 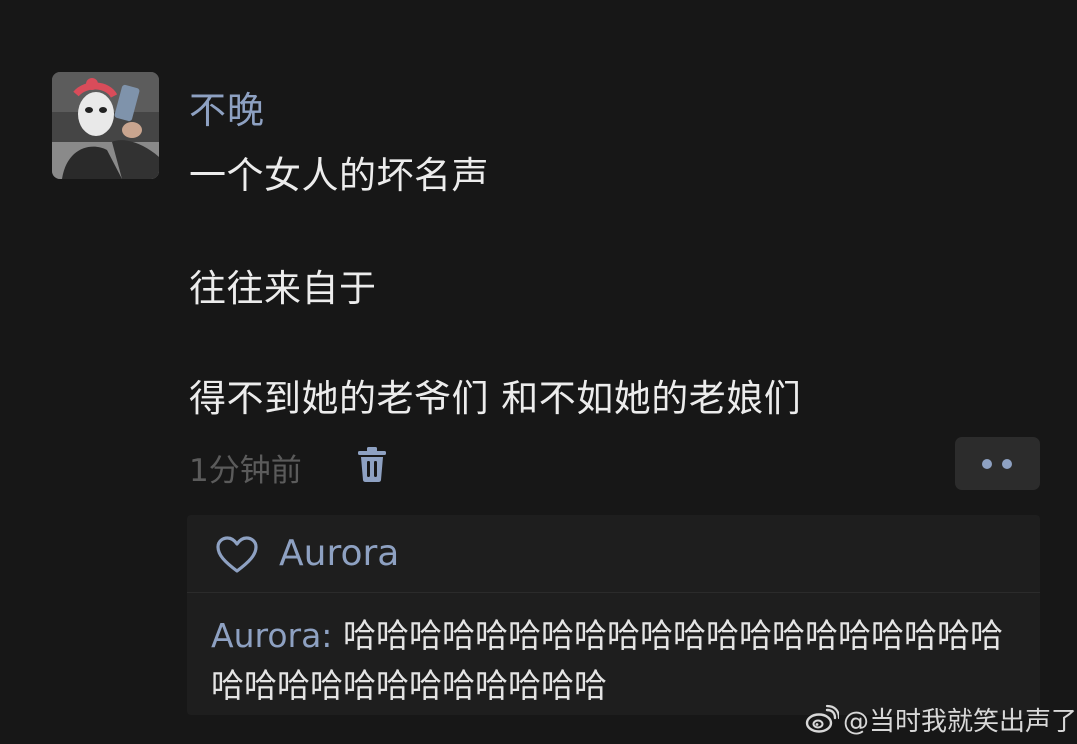 I want to click on avatar, so click(x=105, y=125).